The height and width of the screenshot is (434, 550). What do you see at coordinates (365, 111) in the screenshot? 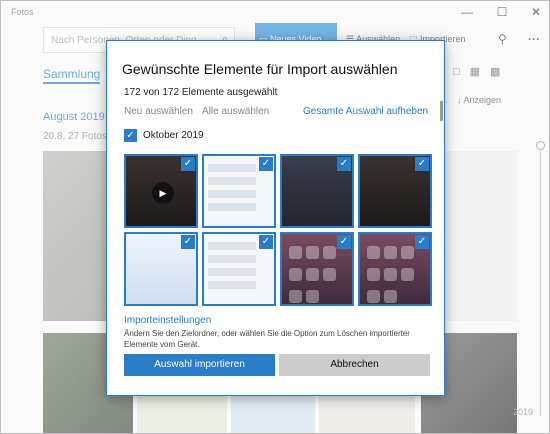
I see `clear-selection-link: Gesamte Auswahl aufheben` at bounding box center [365, 111].